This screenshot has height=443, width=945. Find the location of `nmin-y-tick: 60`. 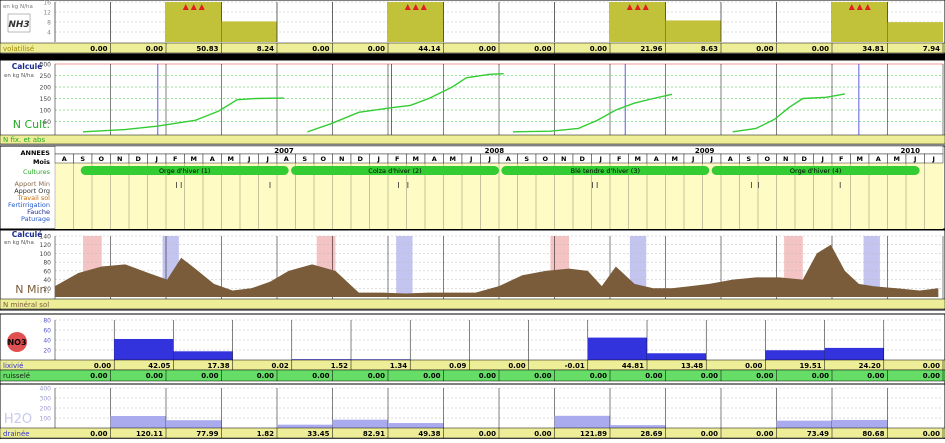

nmin-y-tick: 60 is located at coordinates (47, 271).